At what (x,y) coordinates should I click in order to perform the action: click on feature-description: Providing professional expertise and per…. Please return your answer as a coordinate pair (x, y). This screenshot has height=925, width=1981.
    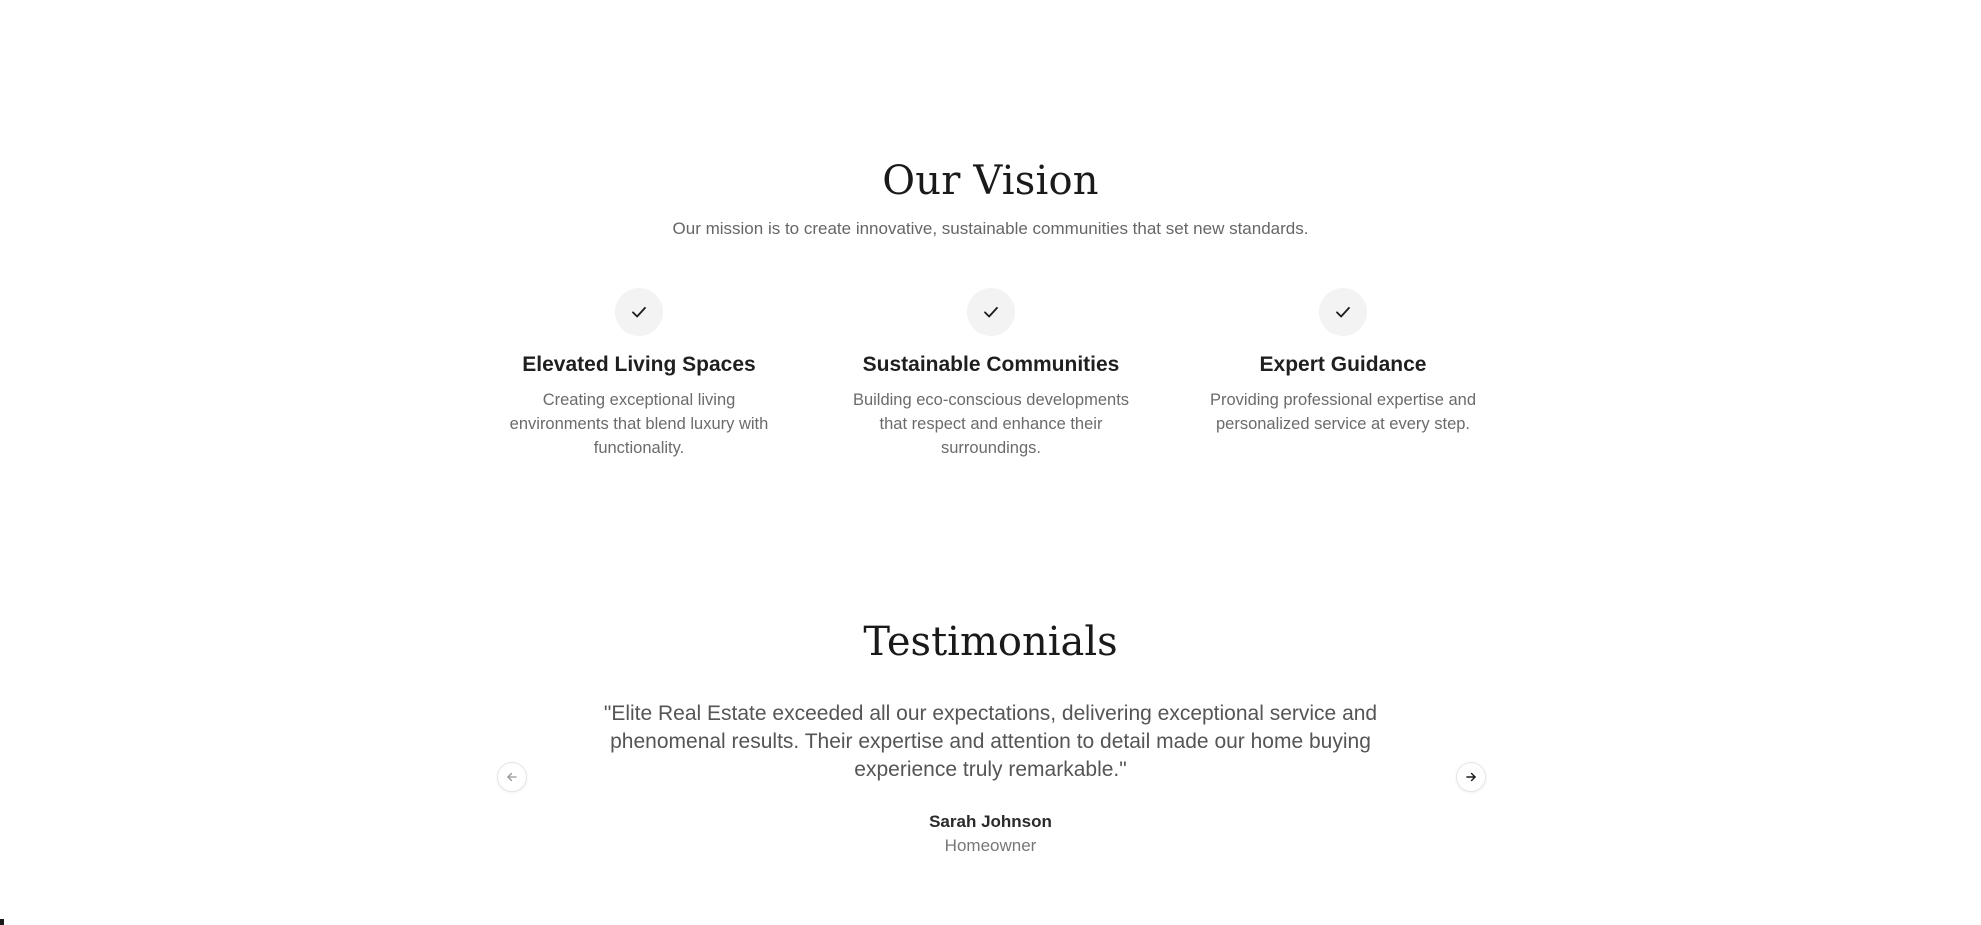
    Looking at the image, I should click on (1343, 412).